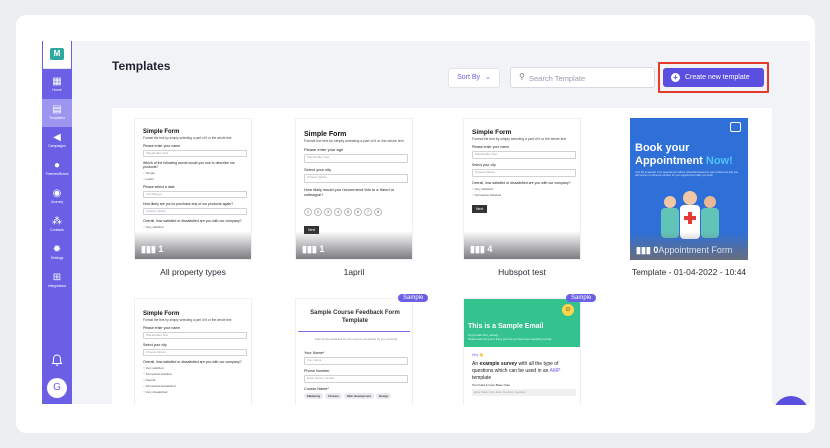 The width and height of the screenshot is (830, 448). I want to click on form-option: ○ Very dissatisfied, so click(155, 392).